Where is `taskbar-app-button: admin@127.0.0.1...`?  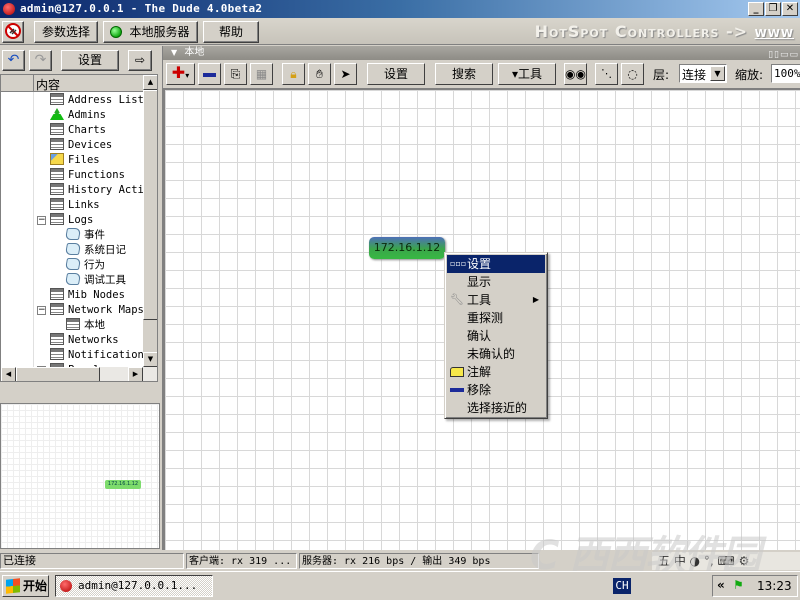
taskbar-app-button: admin@127.0.0.1... is located at coordinates (134, 586).